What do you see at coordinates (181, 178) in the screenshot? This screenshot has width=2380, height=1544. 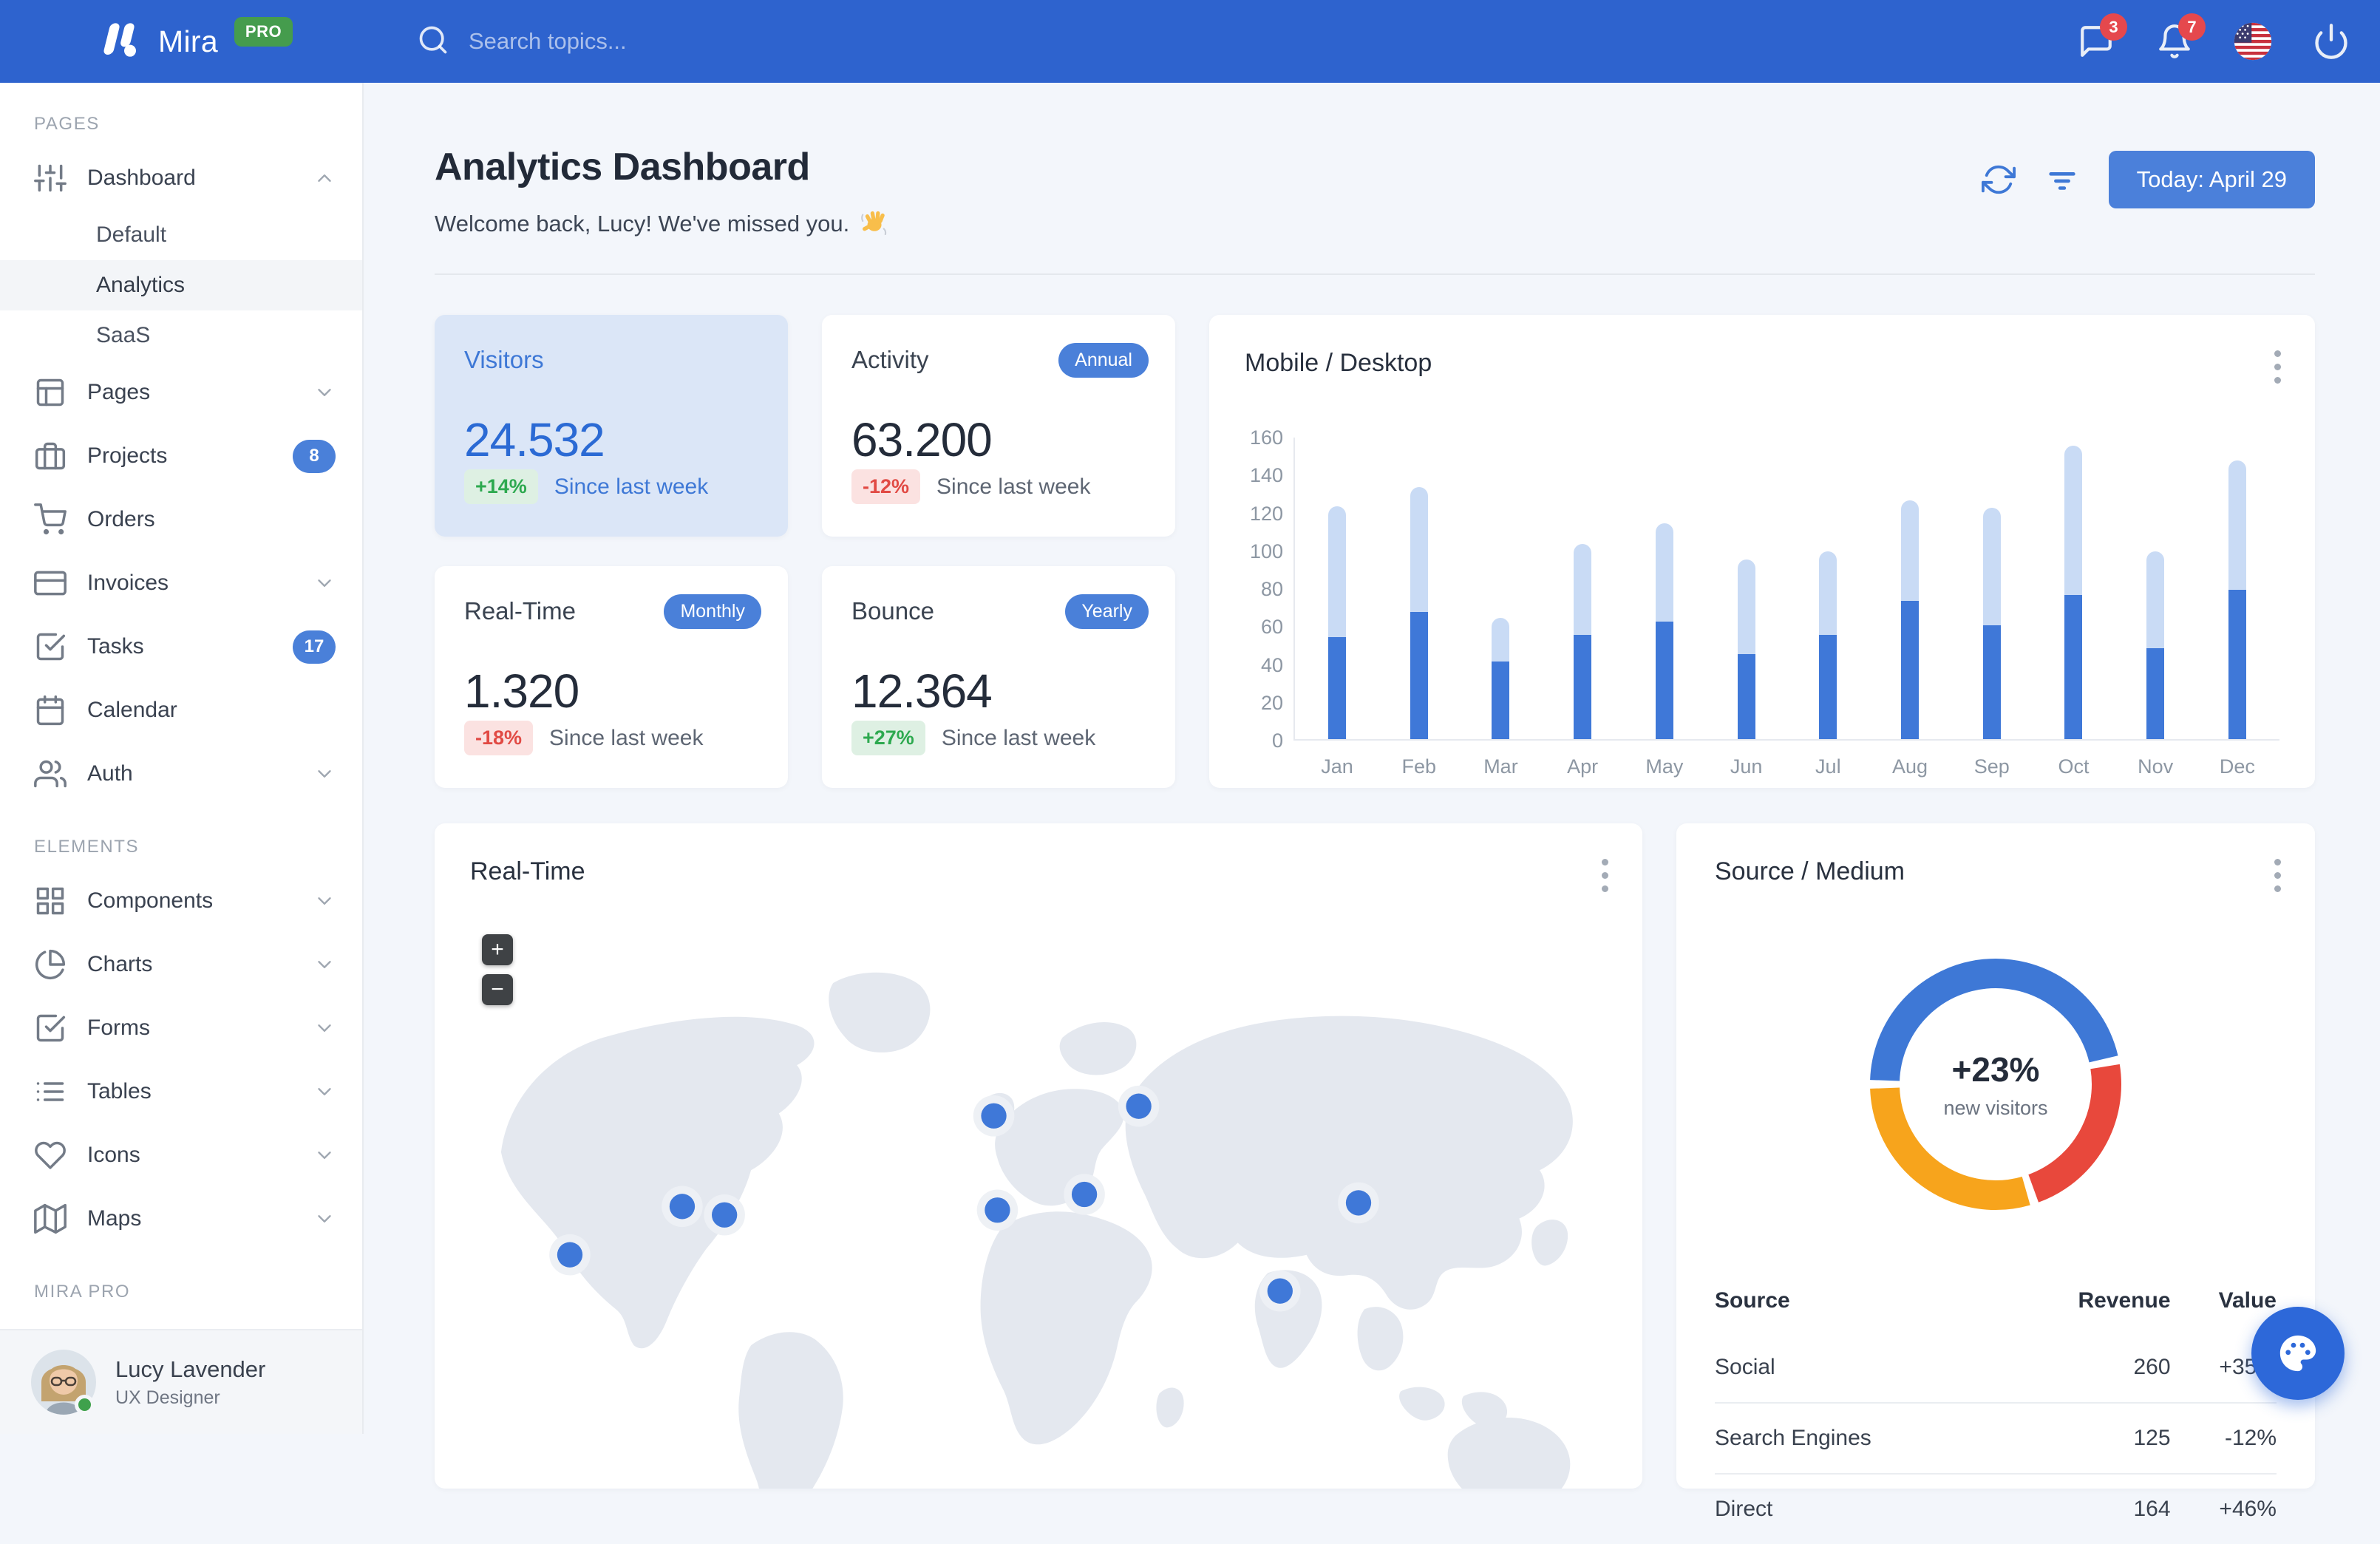 I see `sidebar-item-dashboard: Dashboard` at bounding box center [181, 178].